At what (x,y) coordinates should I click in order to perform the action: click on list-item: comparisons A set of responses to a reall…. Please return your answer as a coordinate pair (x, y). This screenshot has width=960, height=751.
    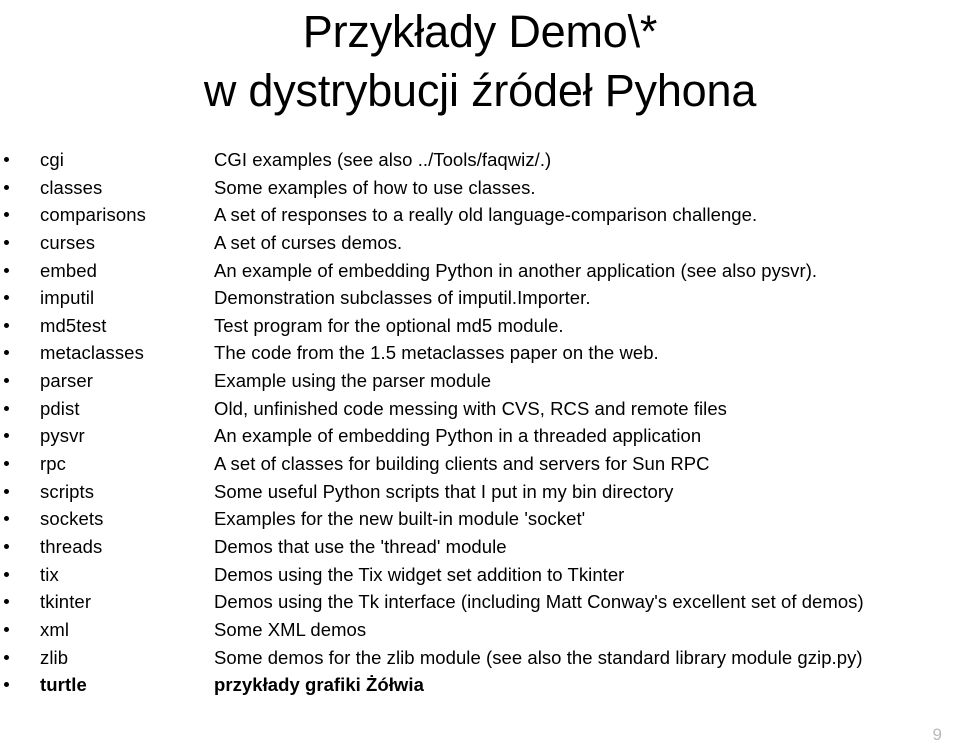
    Looking at the image, I should click on (480, 215).